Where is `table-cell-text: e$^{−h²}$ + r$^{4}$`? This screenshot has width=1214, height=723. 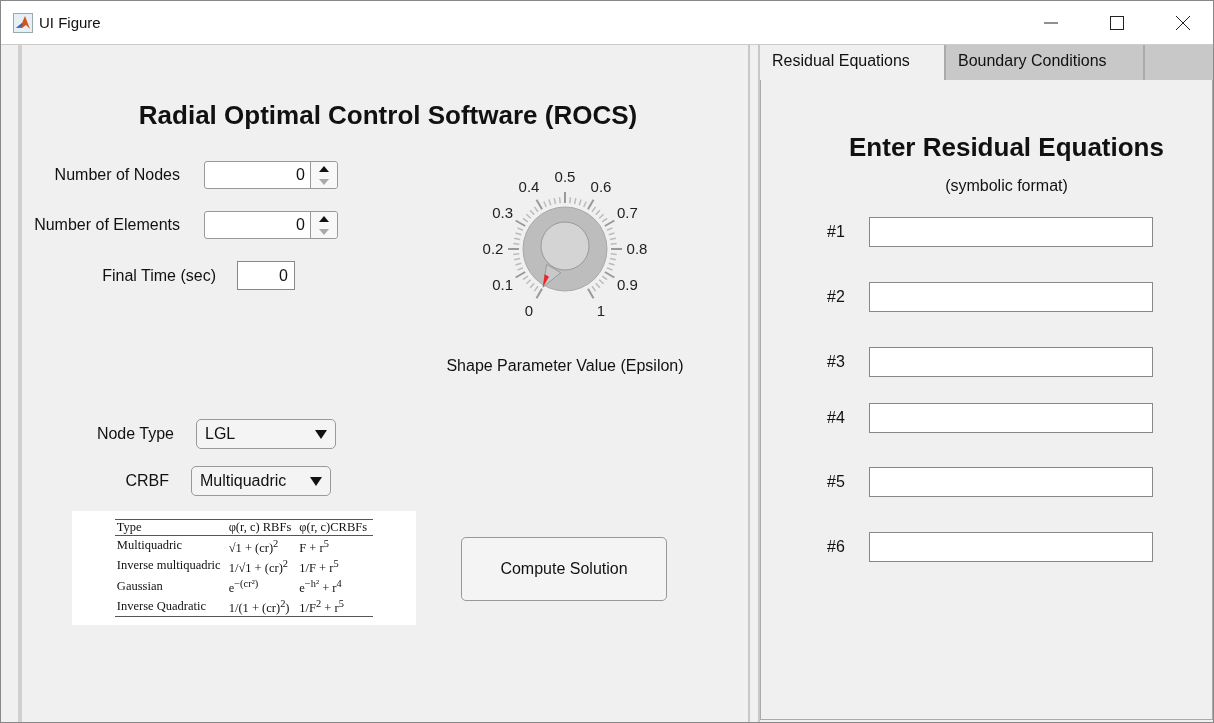 table-cell-text: e$^{−h²}$ + r$^{4}$ is located at coordinates (320, 587).